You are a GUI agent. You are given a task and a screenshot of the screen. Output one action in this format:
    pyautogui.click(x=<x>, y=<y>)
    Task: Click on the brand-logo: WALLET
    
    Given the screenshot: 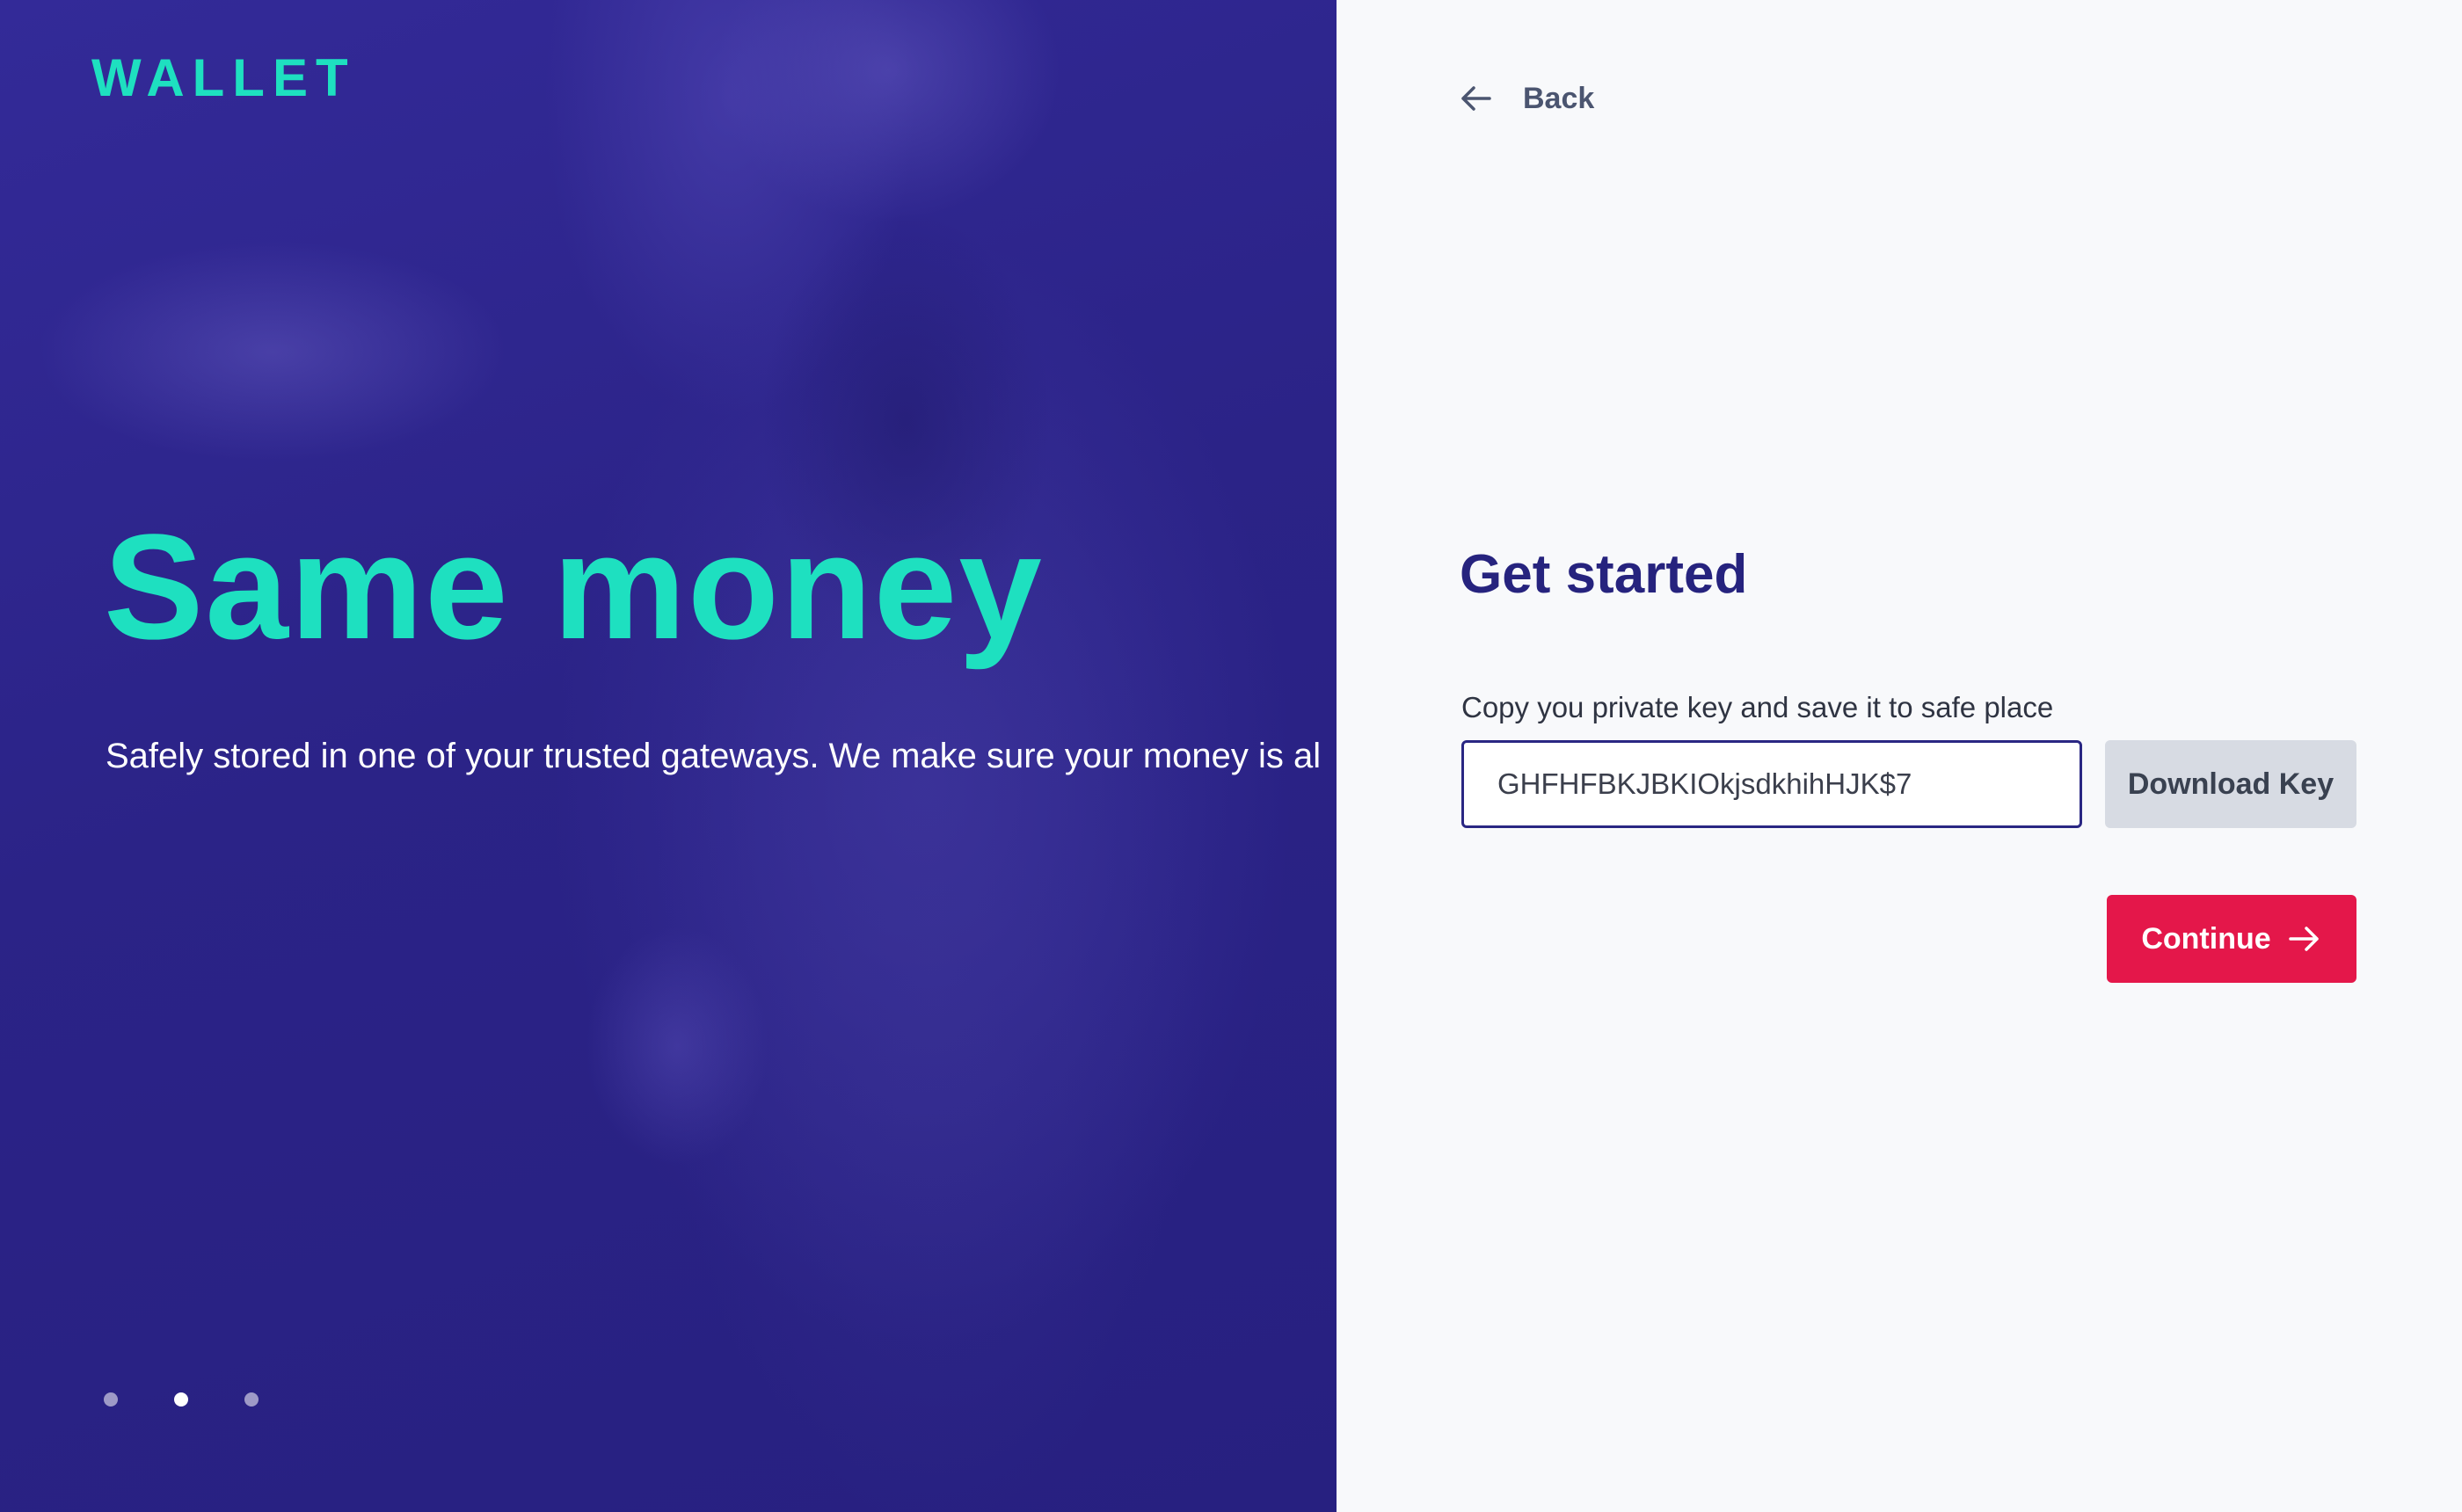 What is the action you would take?
    pyautogui.click(x=223, y=78)
    